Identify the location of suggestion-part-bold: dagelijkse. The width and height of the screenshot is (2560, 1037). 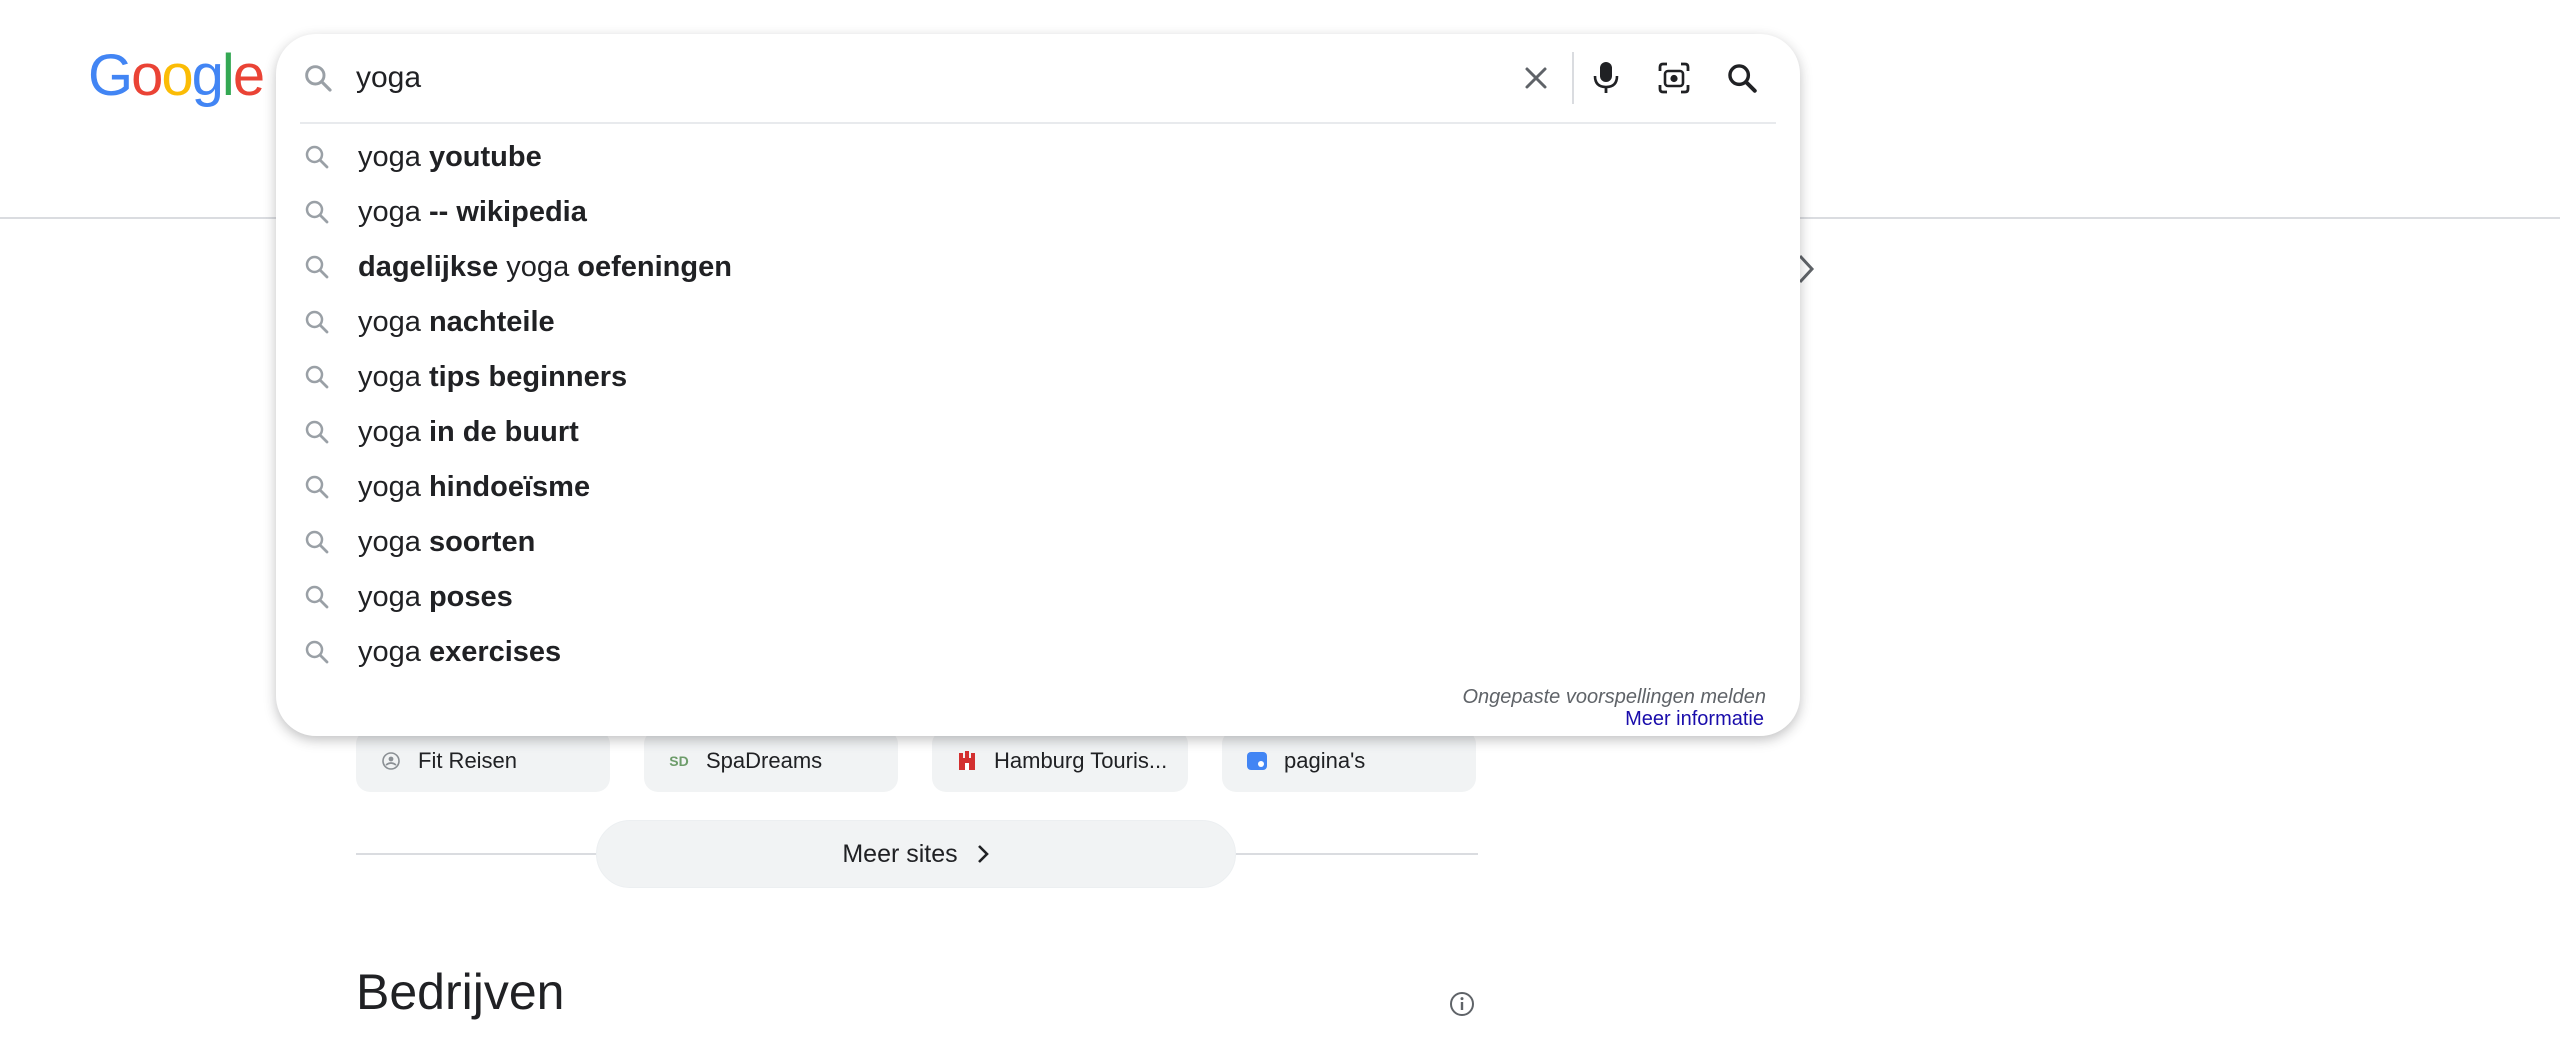
(428, 267).